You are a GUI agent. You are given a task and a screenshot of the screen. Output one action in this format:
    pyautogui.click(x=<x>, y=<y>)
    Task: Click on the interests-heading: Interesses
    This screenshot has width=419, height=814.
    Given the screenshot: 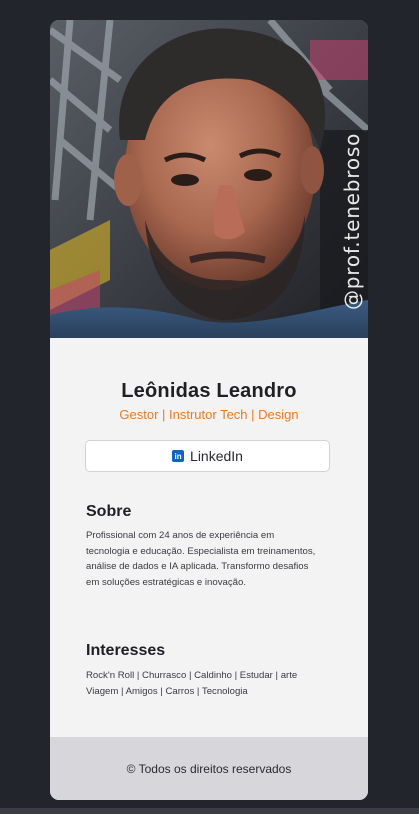 What is the action you would take?
    pyautogui.click(x=126, y=650)
    